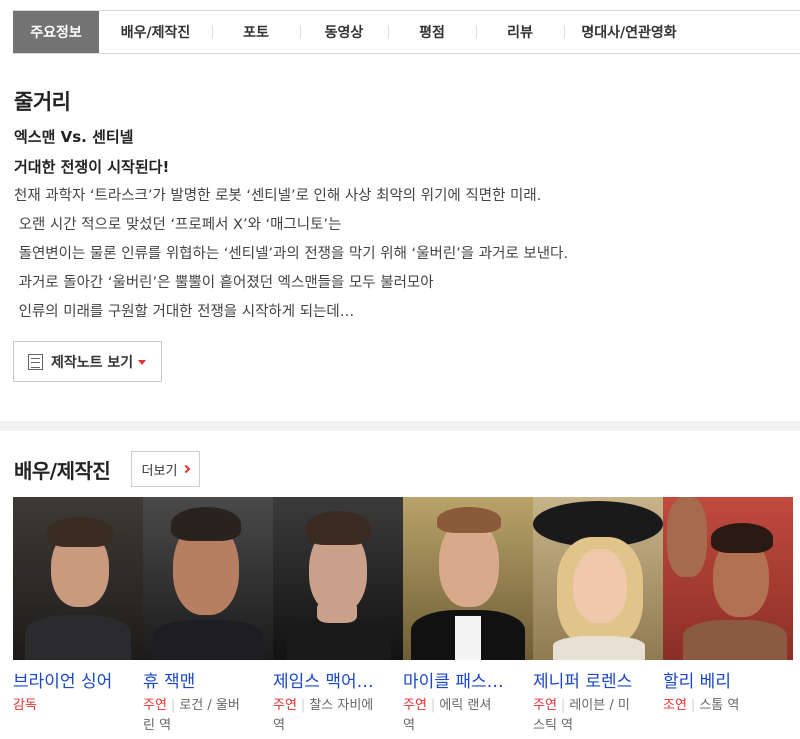  Describe the element at coordinates (341, 705) in the screenshot. I see `role-name: 찰스 자비에` at that location.